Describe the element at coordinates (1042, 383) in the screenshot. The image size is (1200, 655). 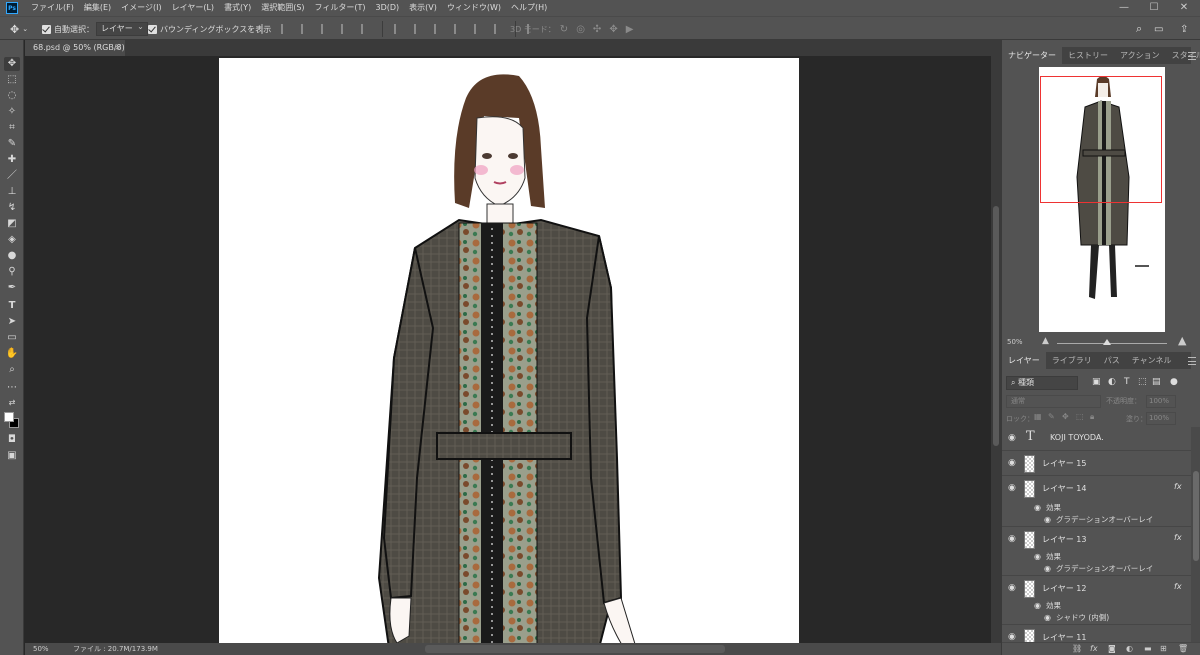
I see `layer-kind-filter-dropdown: ⌕ 種類` at that location.